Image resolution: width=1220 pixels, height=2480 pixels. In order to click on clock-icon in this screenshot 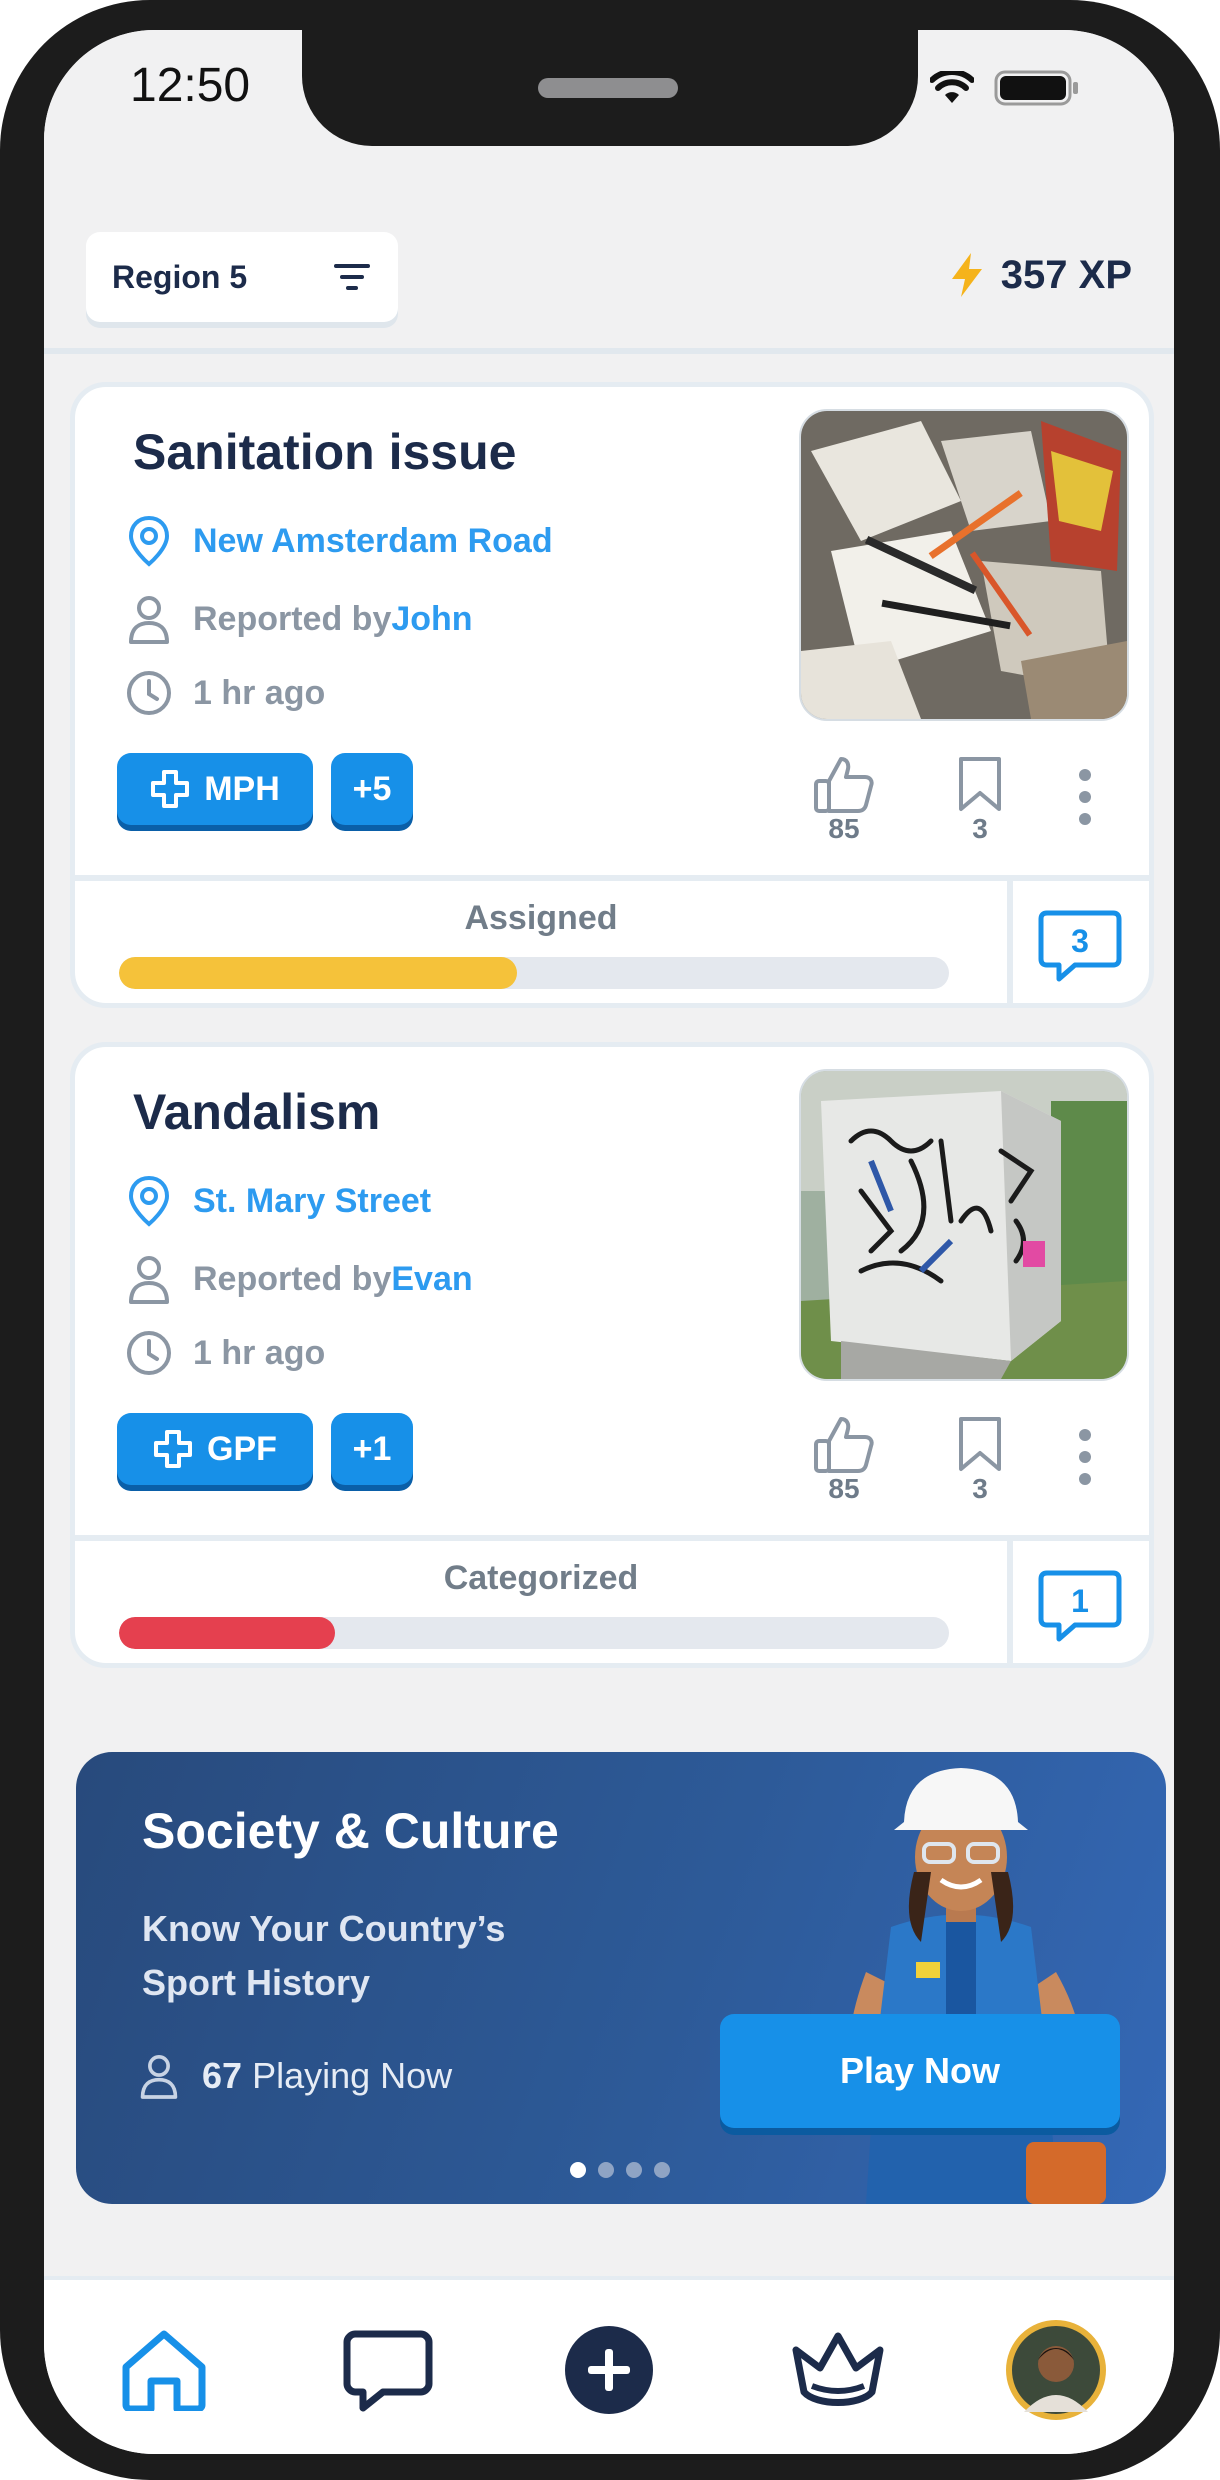, I will do `click(149, 693)`.